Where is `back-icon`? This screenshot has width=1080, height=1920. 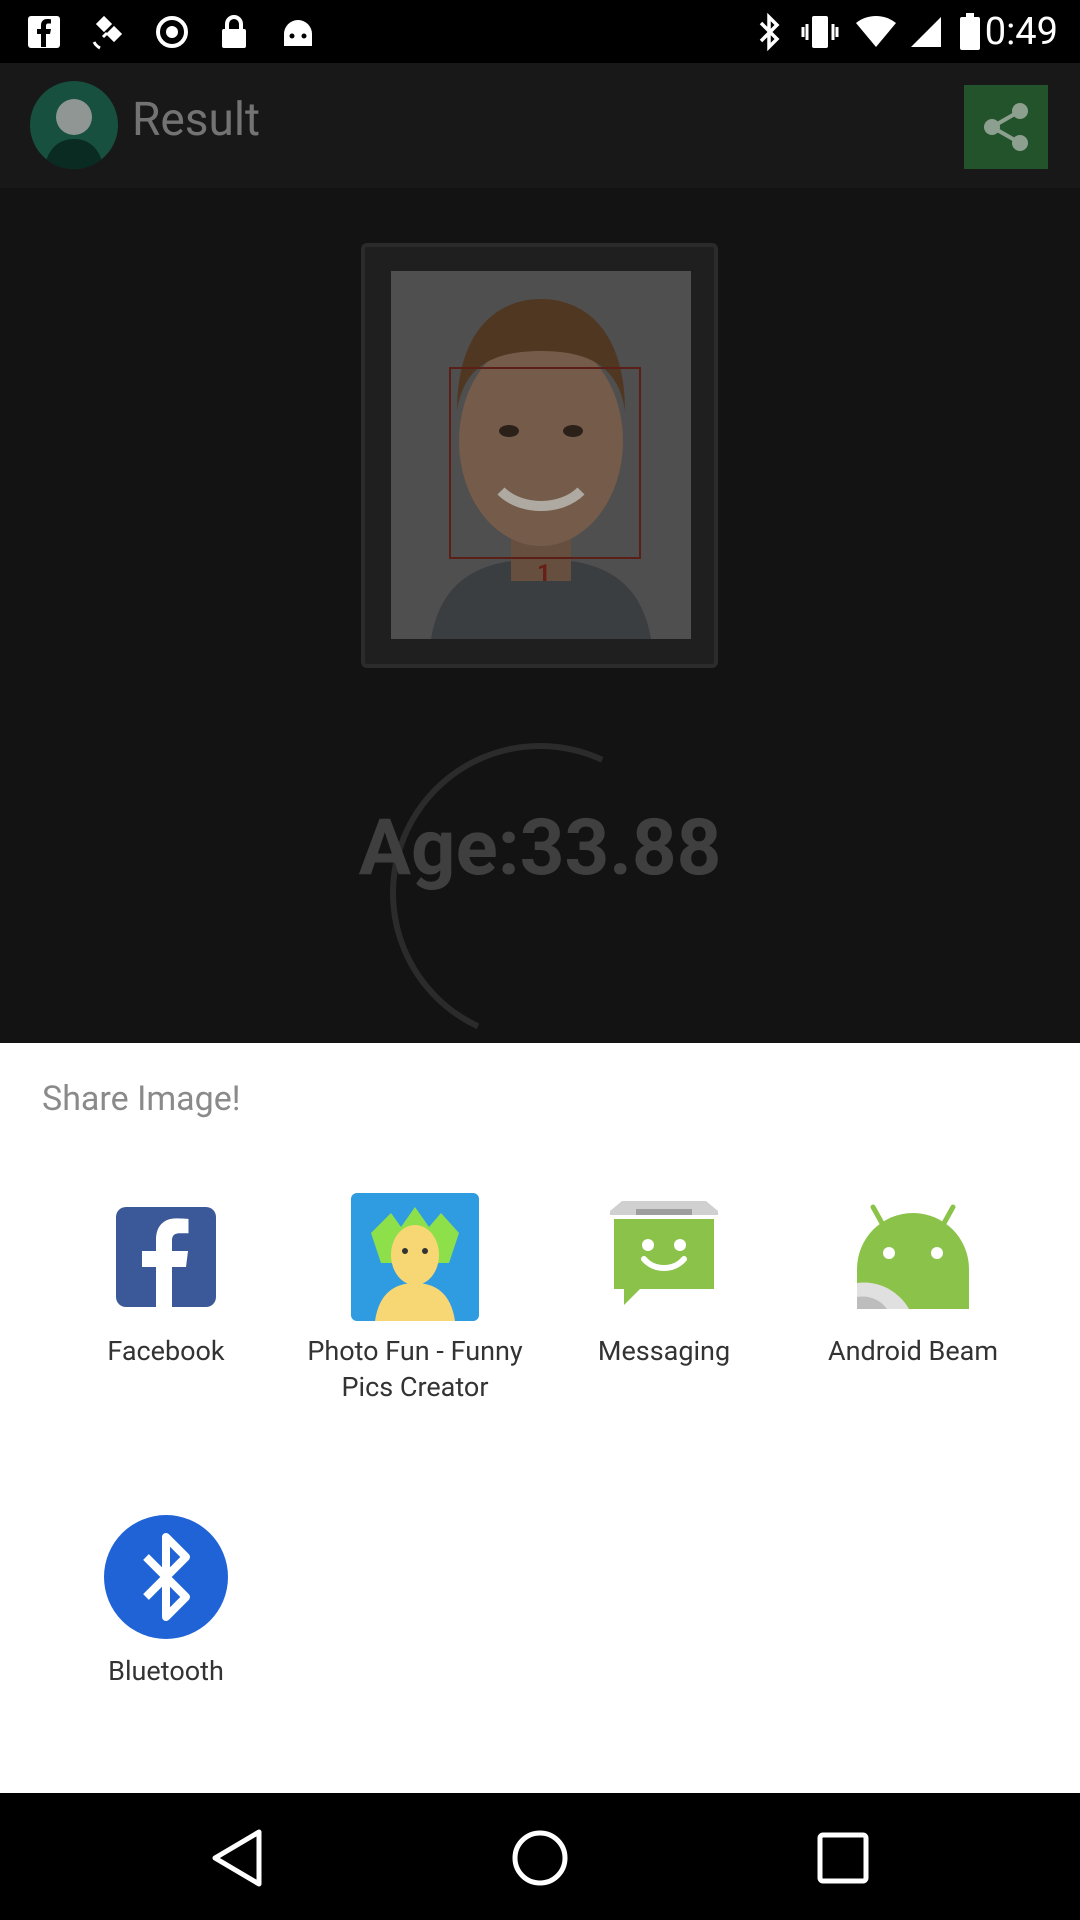 back-icon is located at coordinates (237, 1858).